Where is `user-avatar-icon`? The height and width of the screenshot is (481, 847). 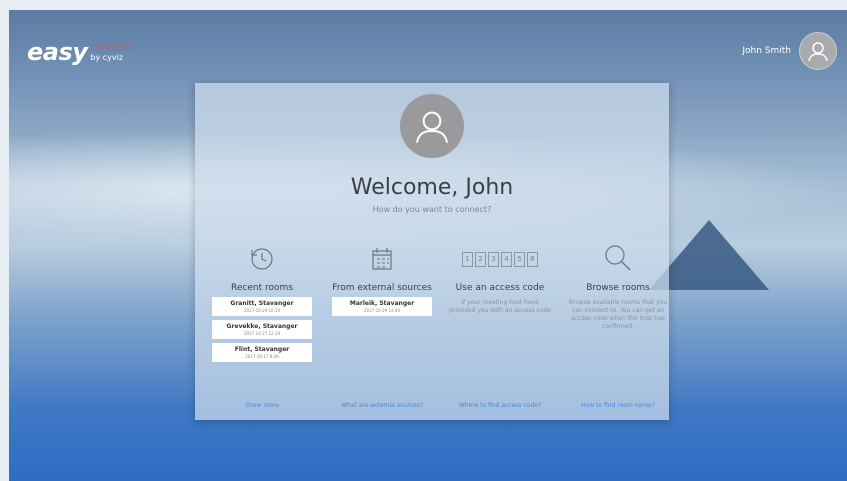
user-avatar-icon is located at coordinates (818, 51).